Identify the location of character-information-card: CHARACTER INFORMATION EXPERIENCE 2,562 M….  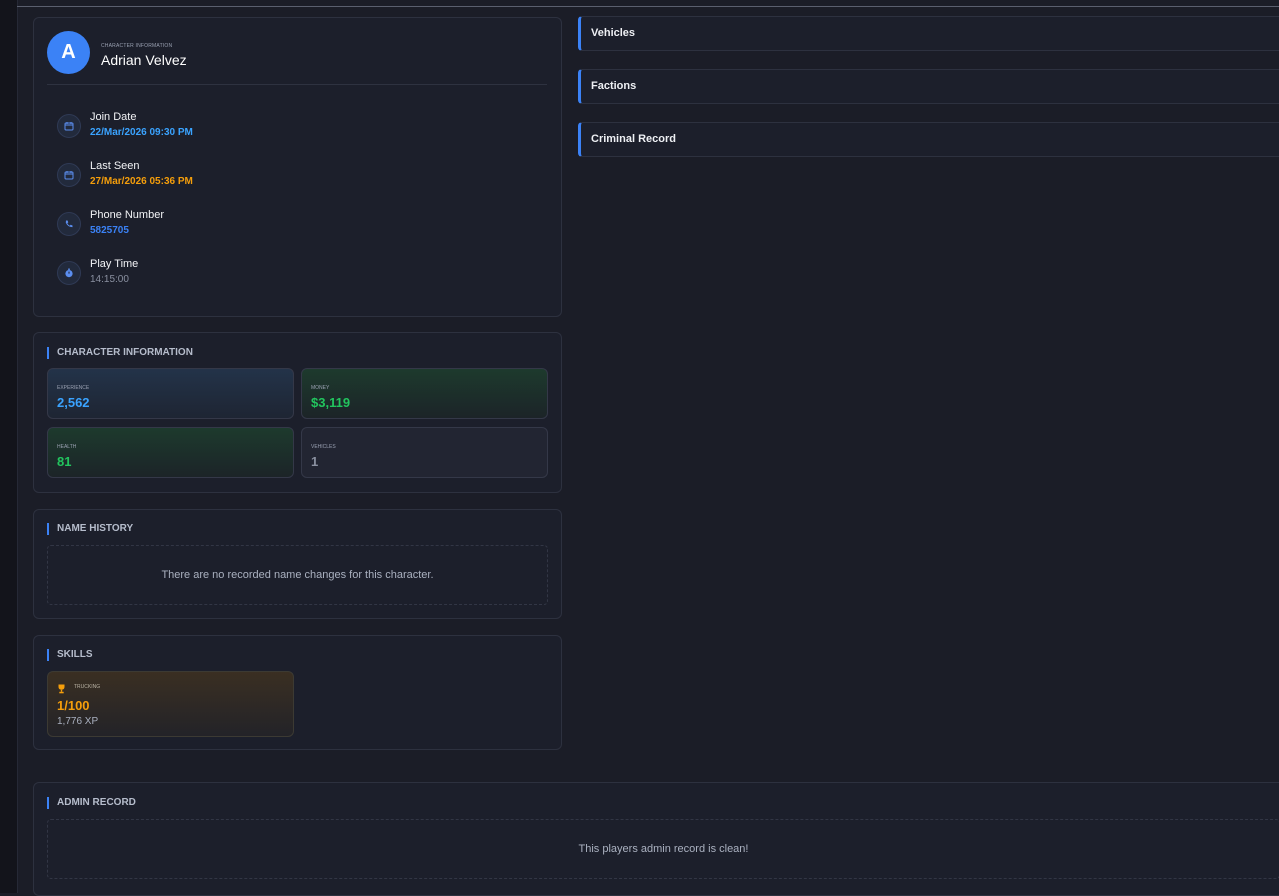
(297, 412).